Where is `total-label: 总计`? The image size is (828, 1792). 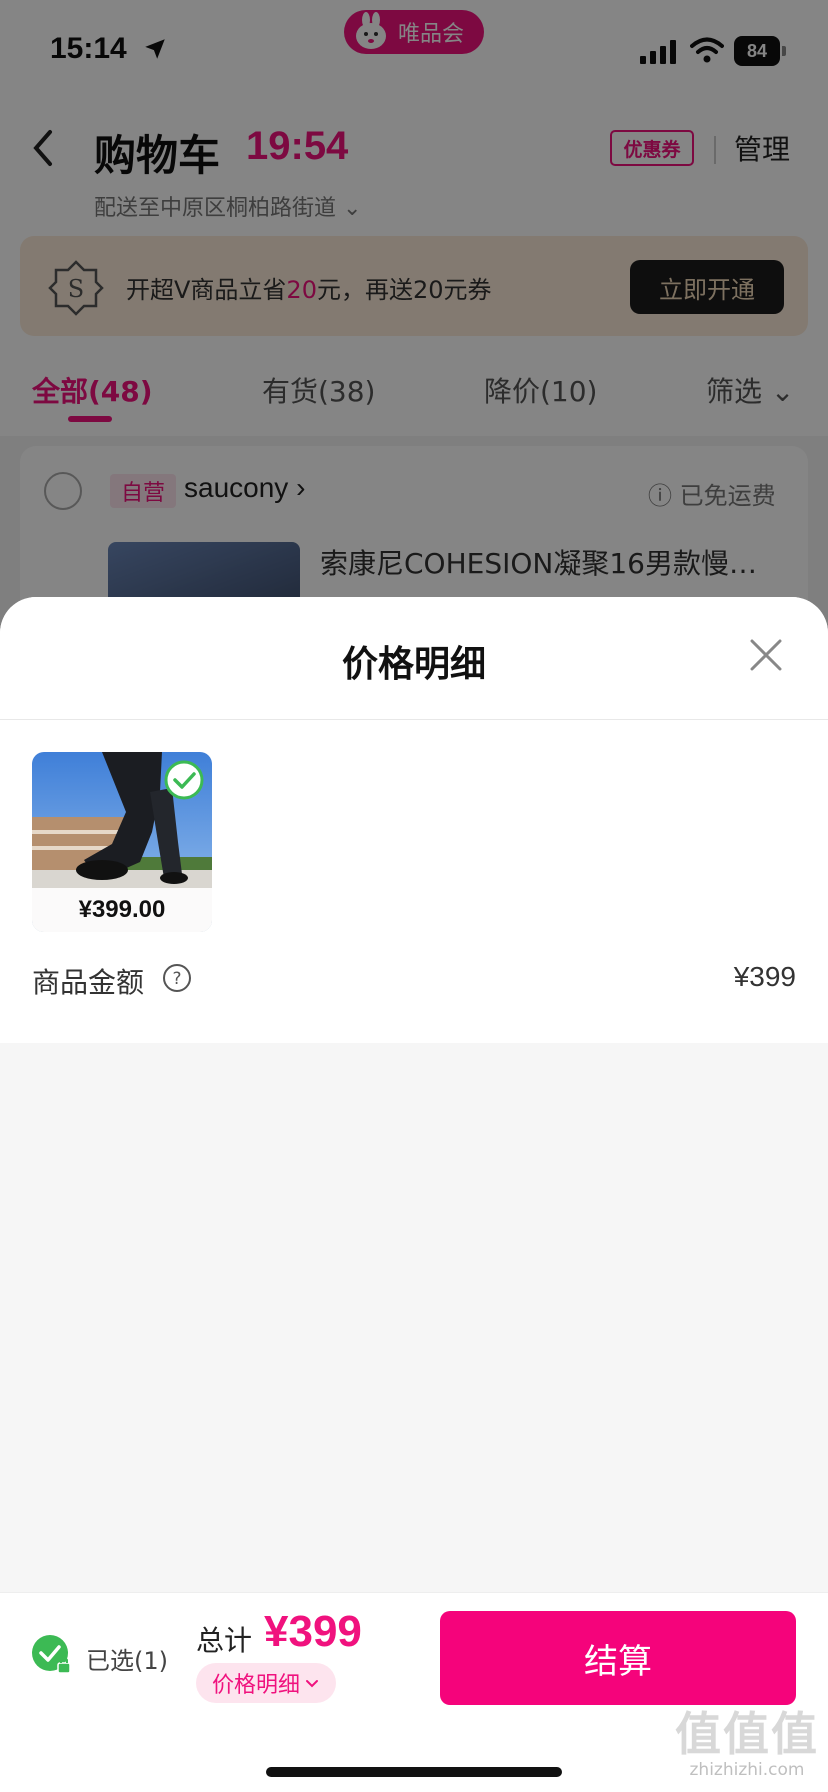 total-label: 总计 is located at coordinates (224, 1640).